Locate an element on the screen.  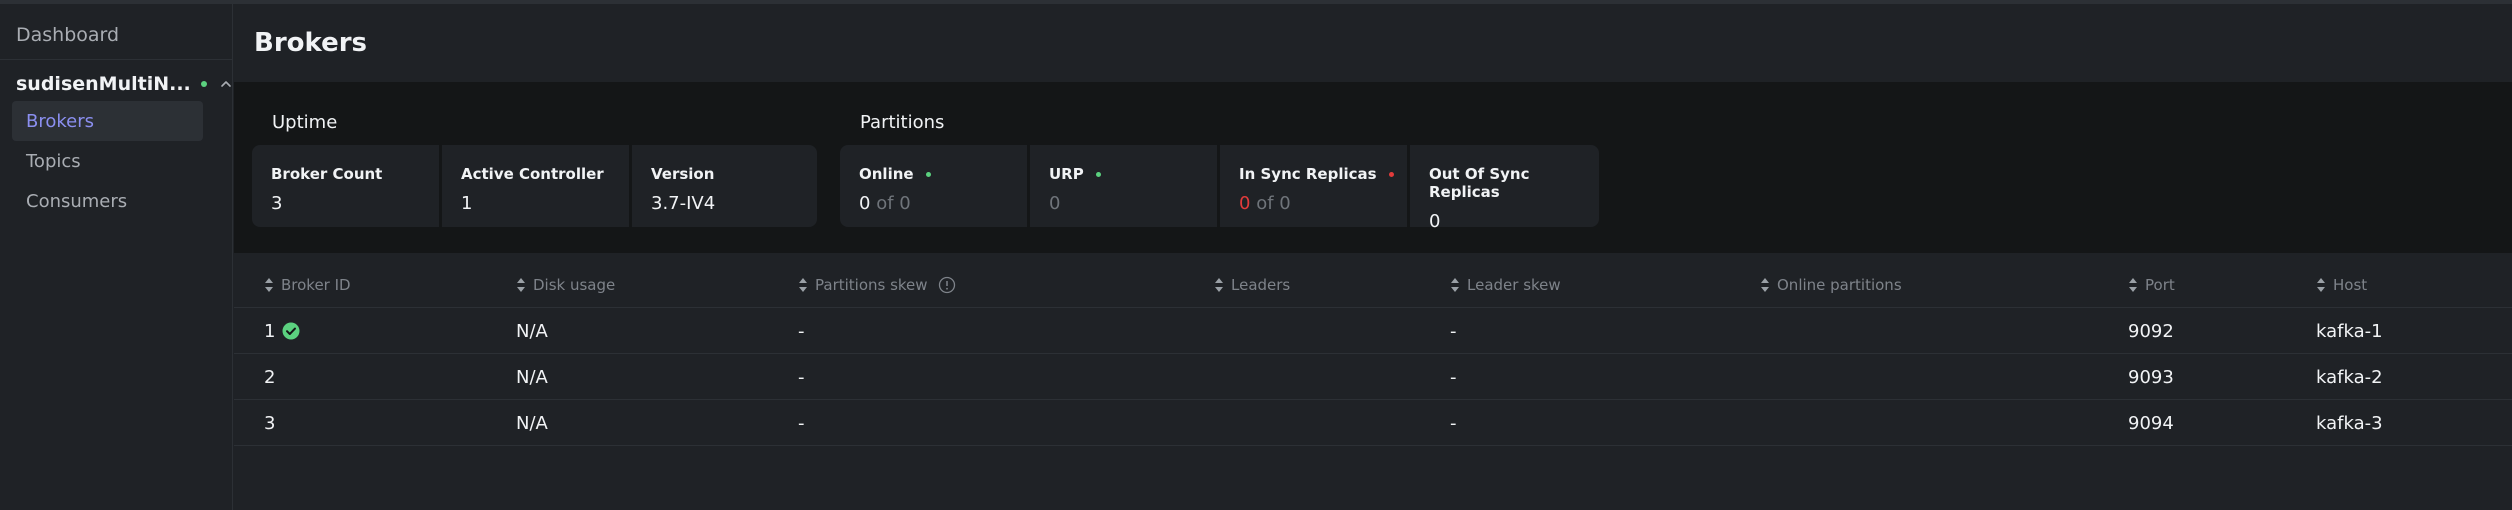
broker-id-cell: 1 is located at coordinates (282, 331).